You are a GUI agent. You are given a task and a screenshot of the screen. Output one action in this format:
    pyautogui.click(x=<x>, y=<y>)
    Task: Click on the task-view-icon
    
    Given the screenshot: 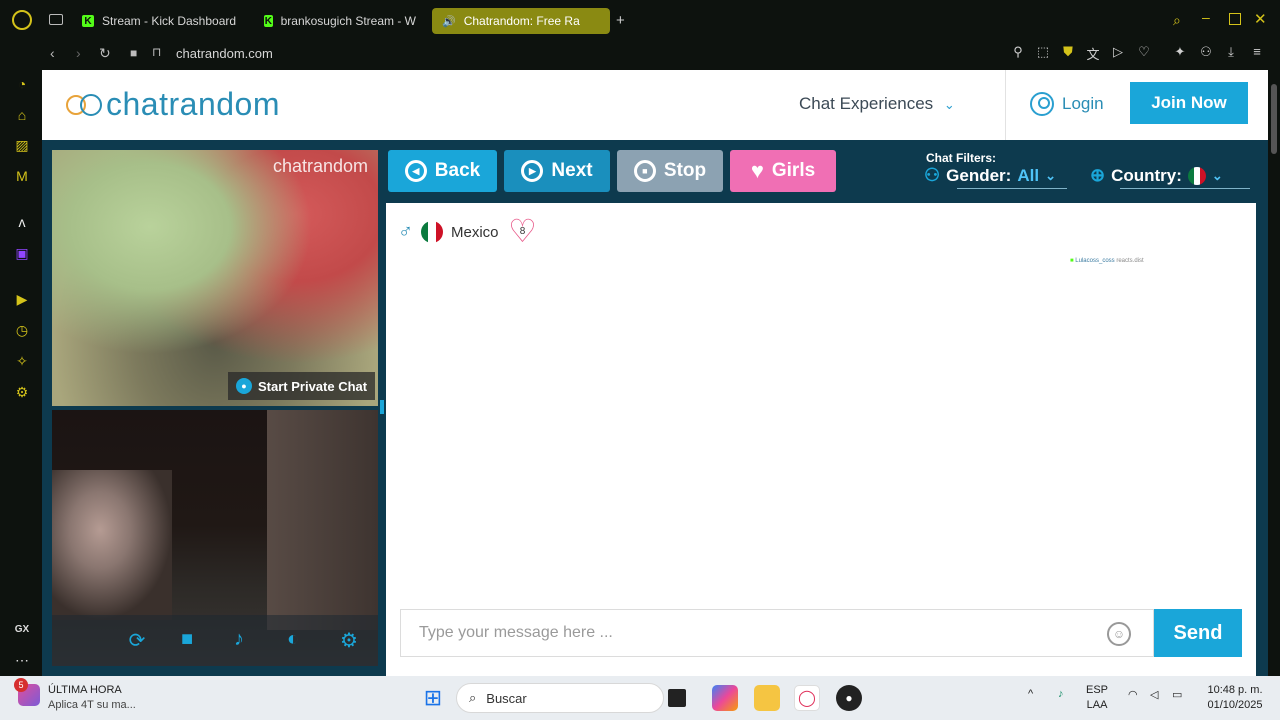 What is the action you would take?
    pyautogui.click(x=677, y=698)
    